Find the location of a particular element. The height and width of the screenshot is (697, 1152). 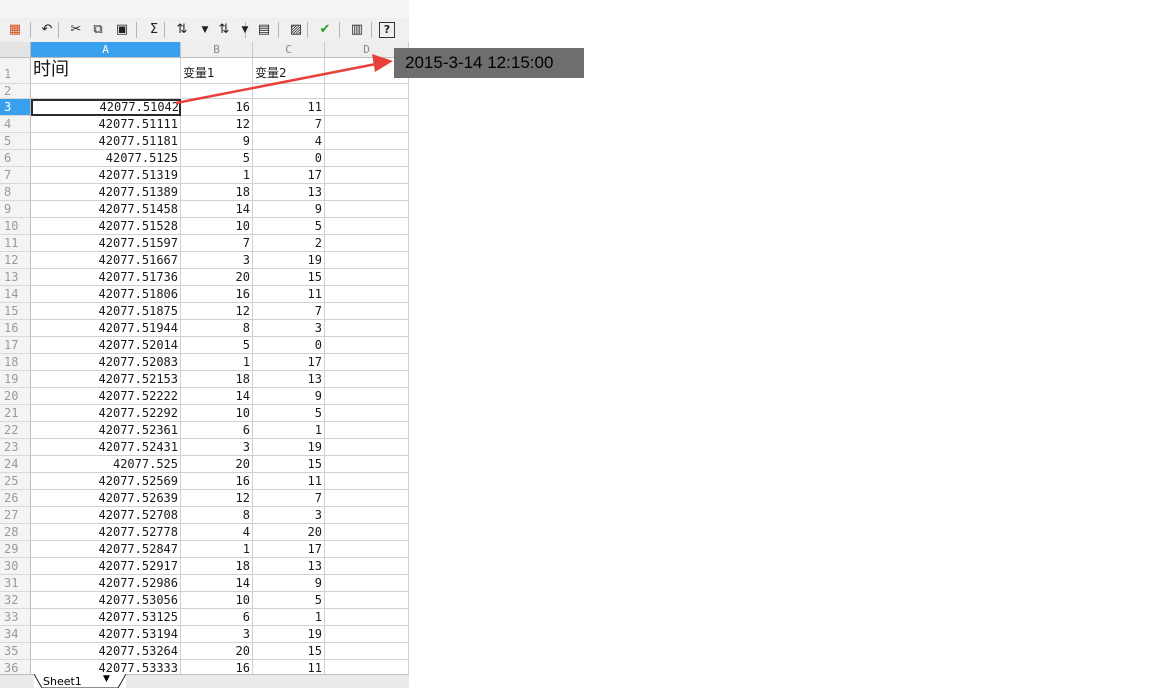

cell-b: 7 is located at coordinates (217, 243).